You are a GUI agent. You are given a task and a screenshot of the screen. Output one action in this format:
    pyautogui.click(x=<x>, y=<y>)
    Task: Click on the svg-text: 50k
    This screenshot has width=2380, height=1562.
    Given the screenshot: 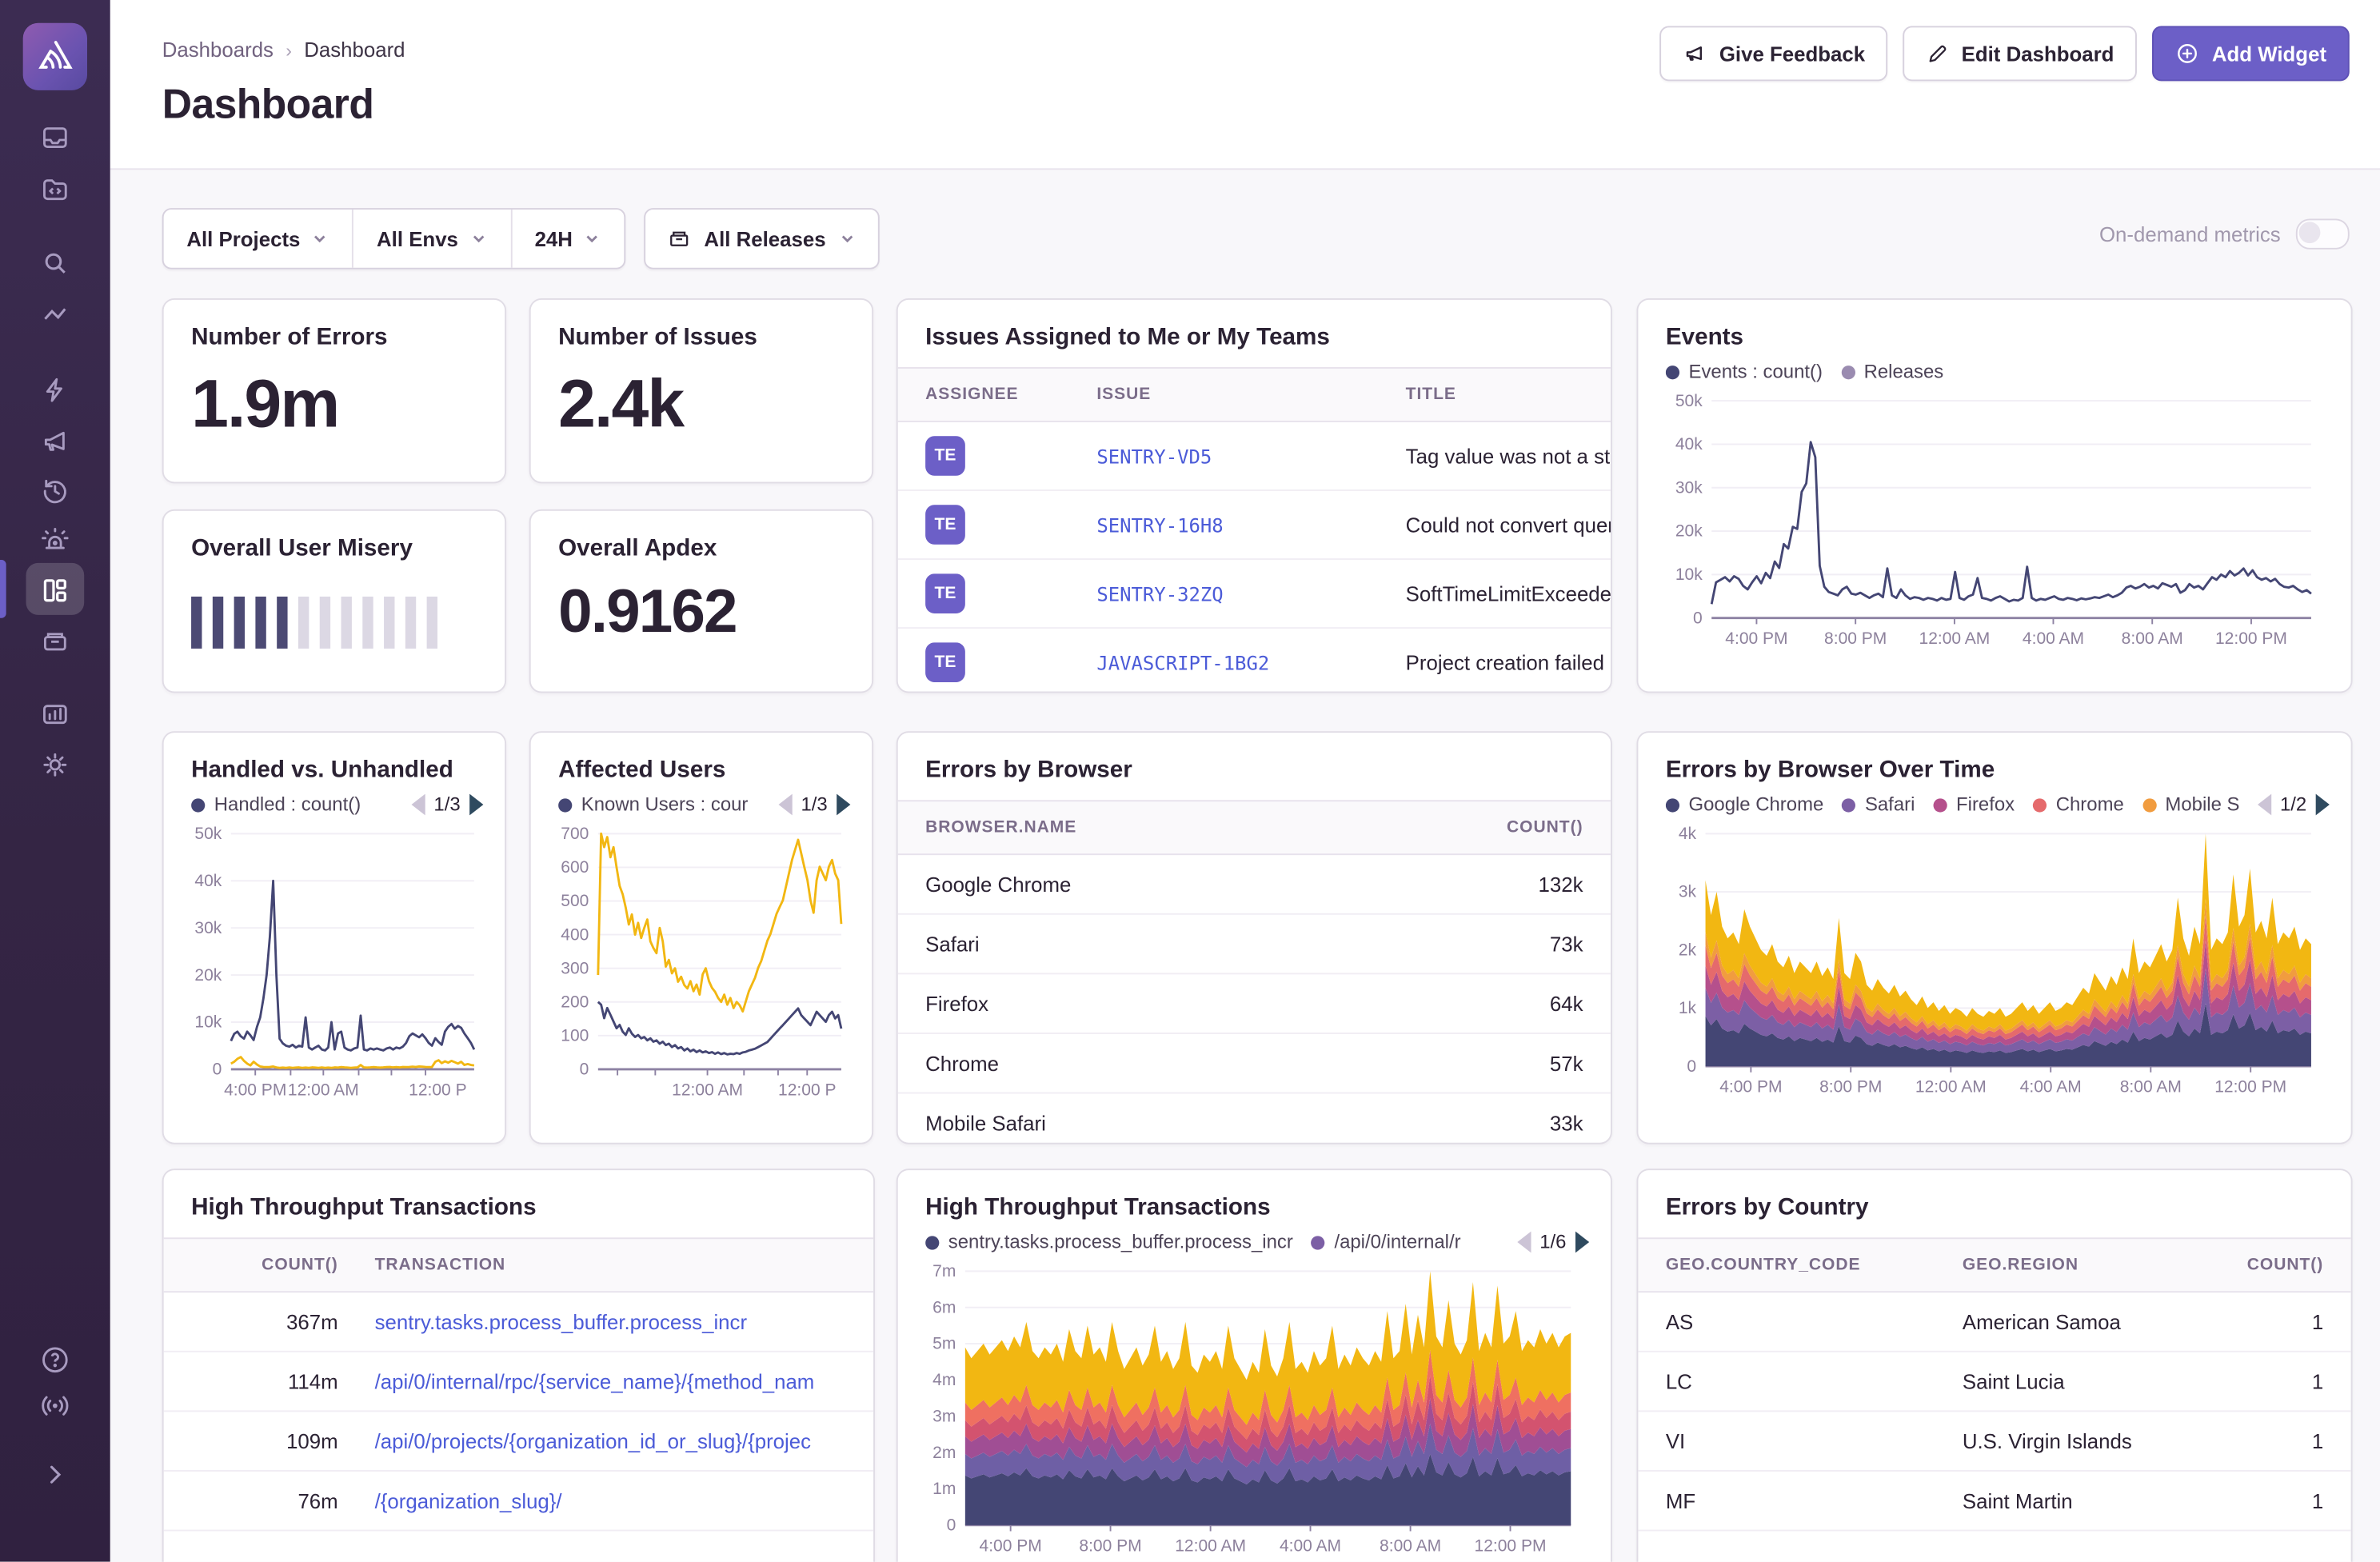 What is the action you would take?
    pyautogui.click(x=208, y=834)
    